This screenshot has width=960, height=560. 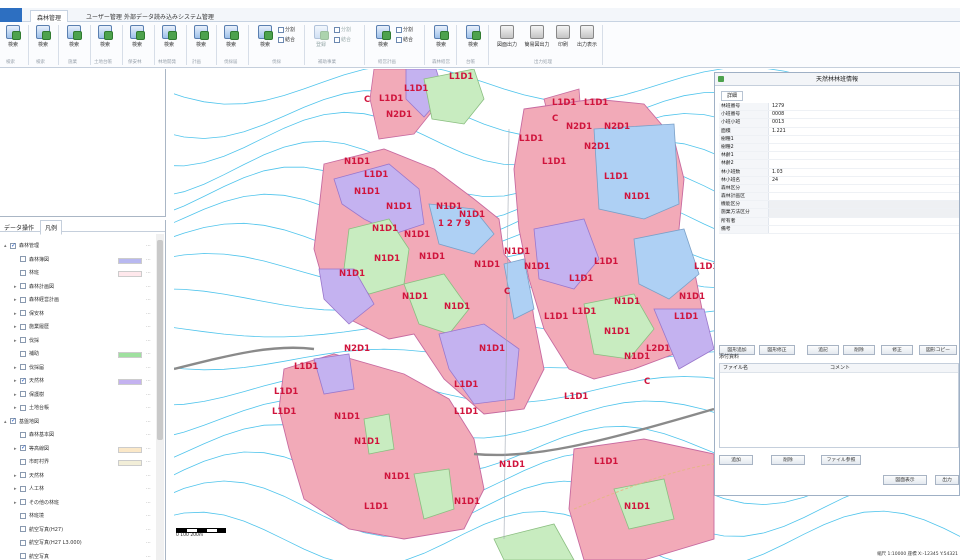 I want to click on search-button-10: 検索, so click(x=383, y=39).